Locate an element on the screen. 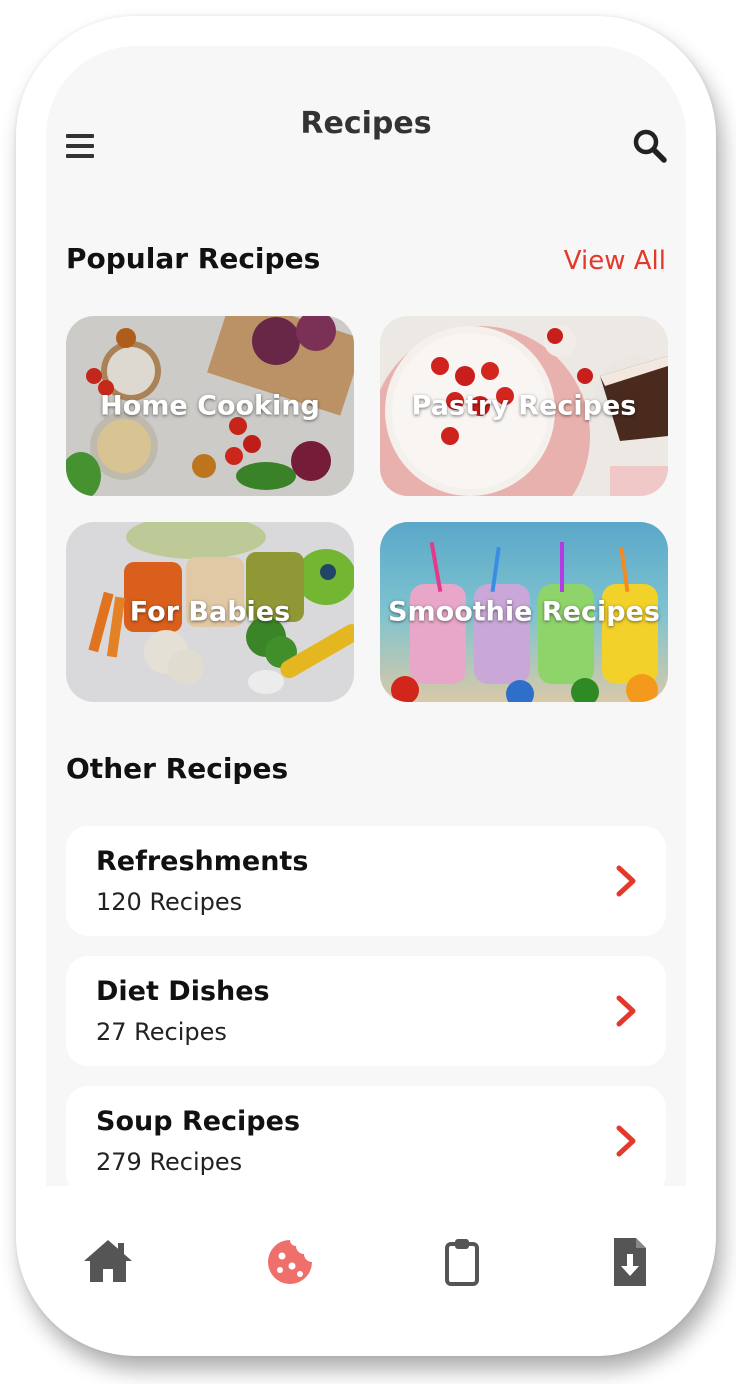 The image size is (736, 1384). page-title: Recipes is located at coordinates (366, 123).